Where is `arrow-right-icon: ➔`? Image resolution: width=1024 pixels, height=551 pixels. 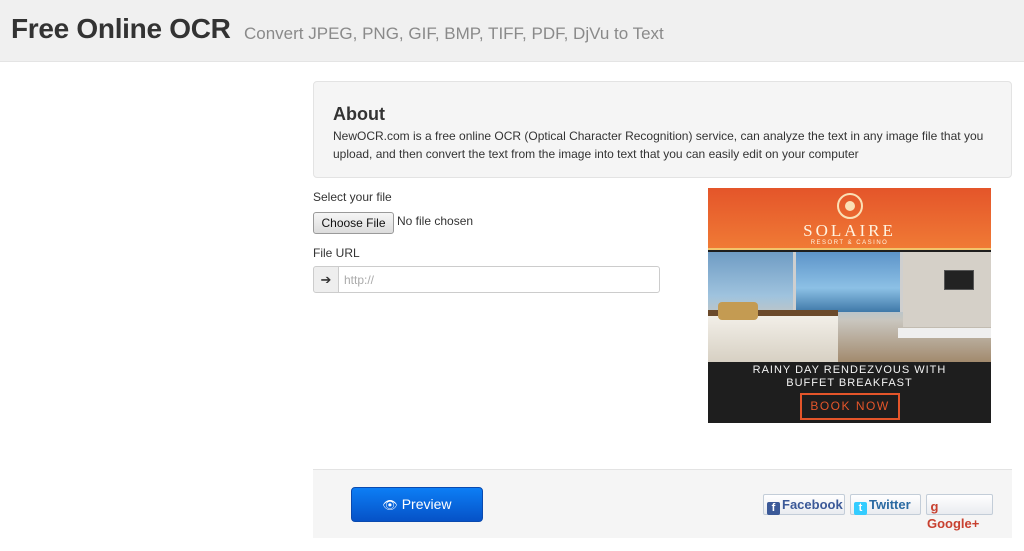 arrow-right-icon: ➔ is located at coordinates (326, 279).